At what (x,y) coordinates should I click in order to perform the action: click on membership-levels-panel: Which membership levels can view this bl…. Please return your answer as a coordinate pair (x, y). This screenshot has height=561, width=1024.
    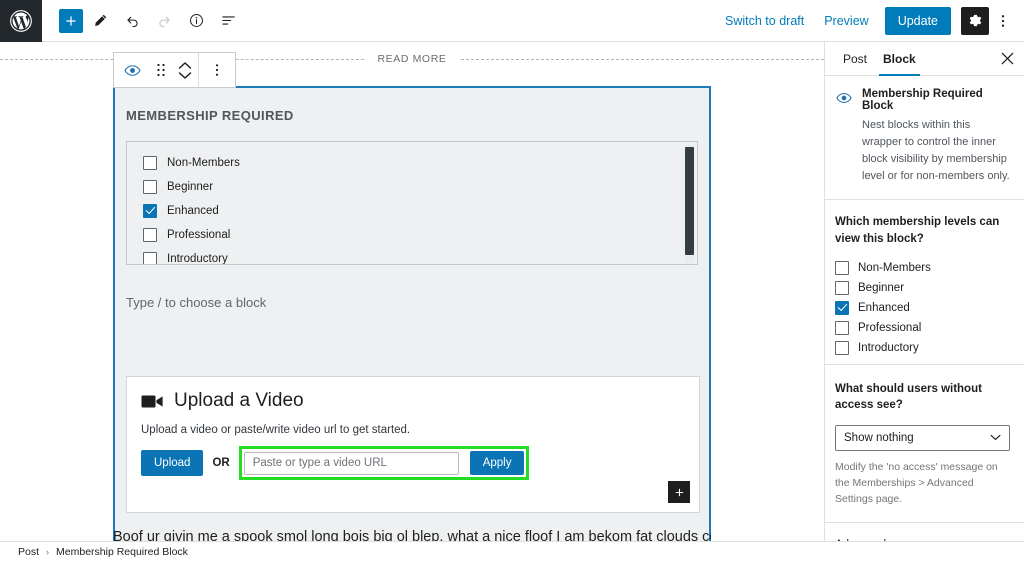
    Looking at the image, I should click on (924, 282).